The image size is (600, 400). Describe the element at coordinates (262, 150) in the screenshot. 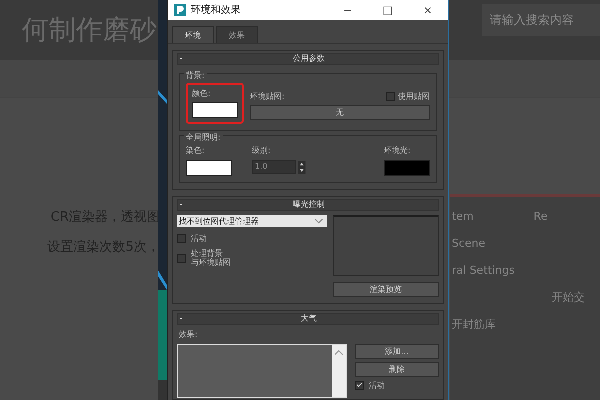

I see `field-label: 级别:` at that location.